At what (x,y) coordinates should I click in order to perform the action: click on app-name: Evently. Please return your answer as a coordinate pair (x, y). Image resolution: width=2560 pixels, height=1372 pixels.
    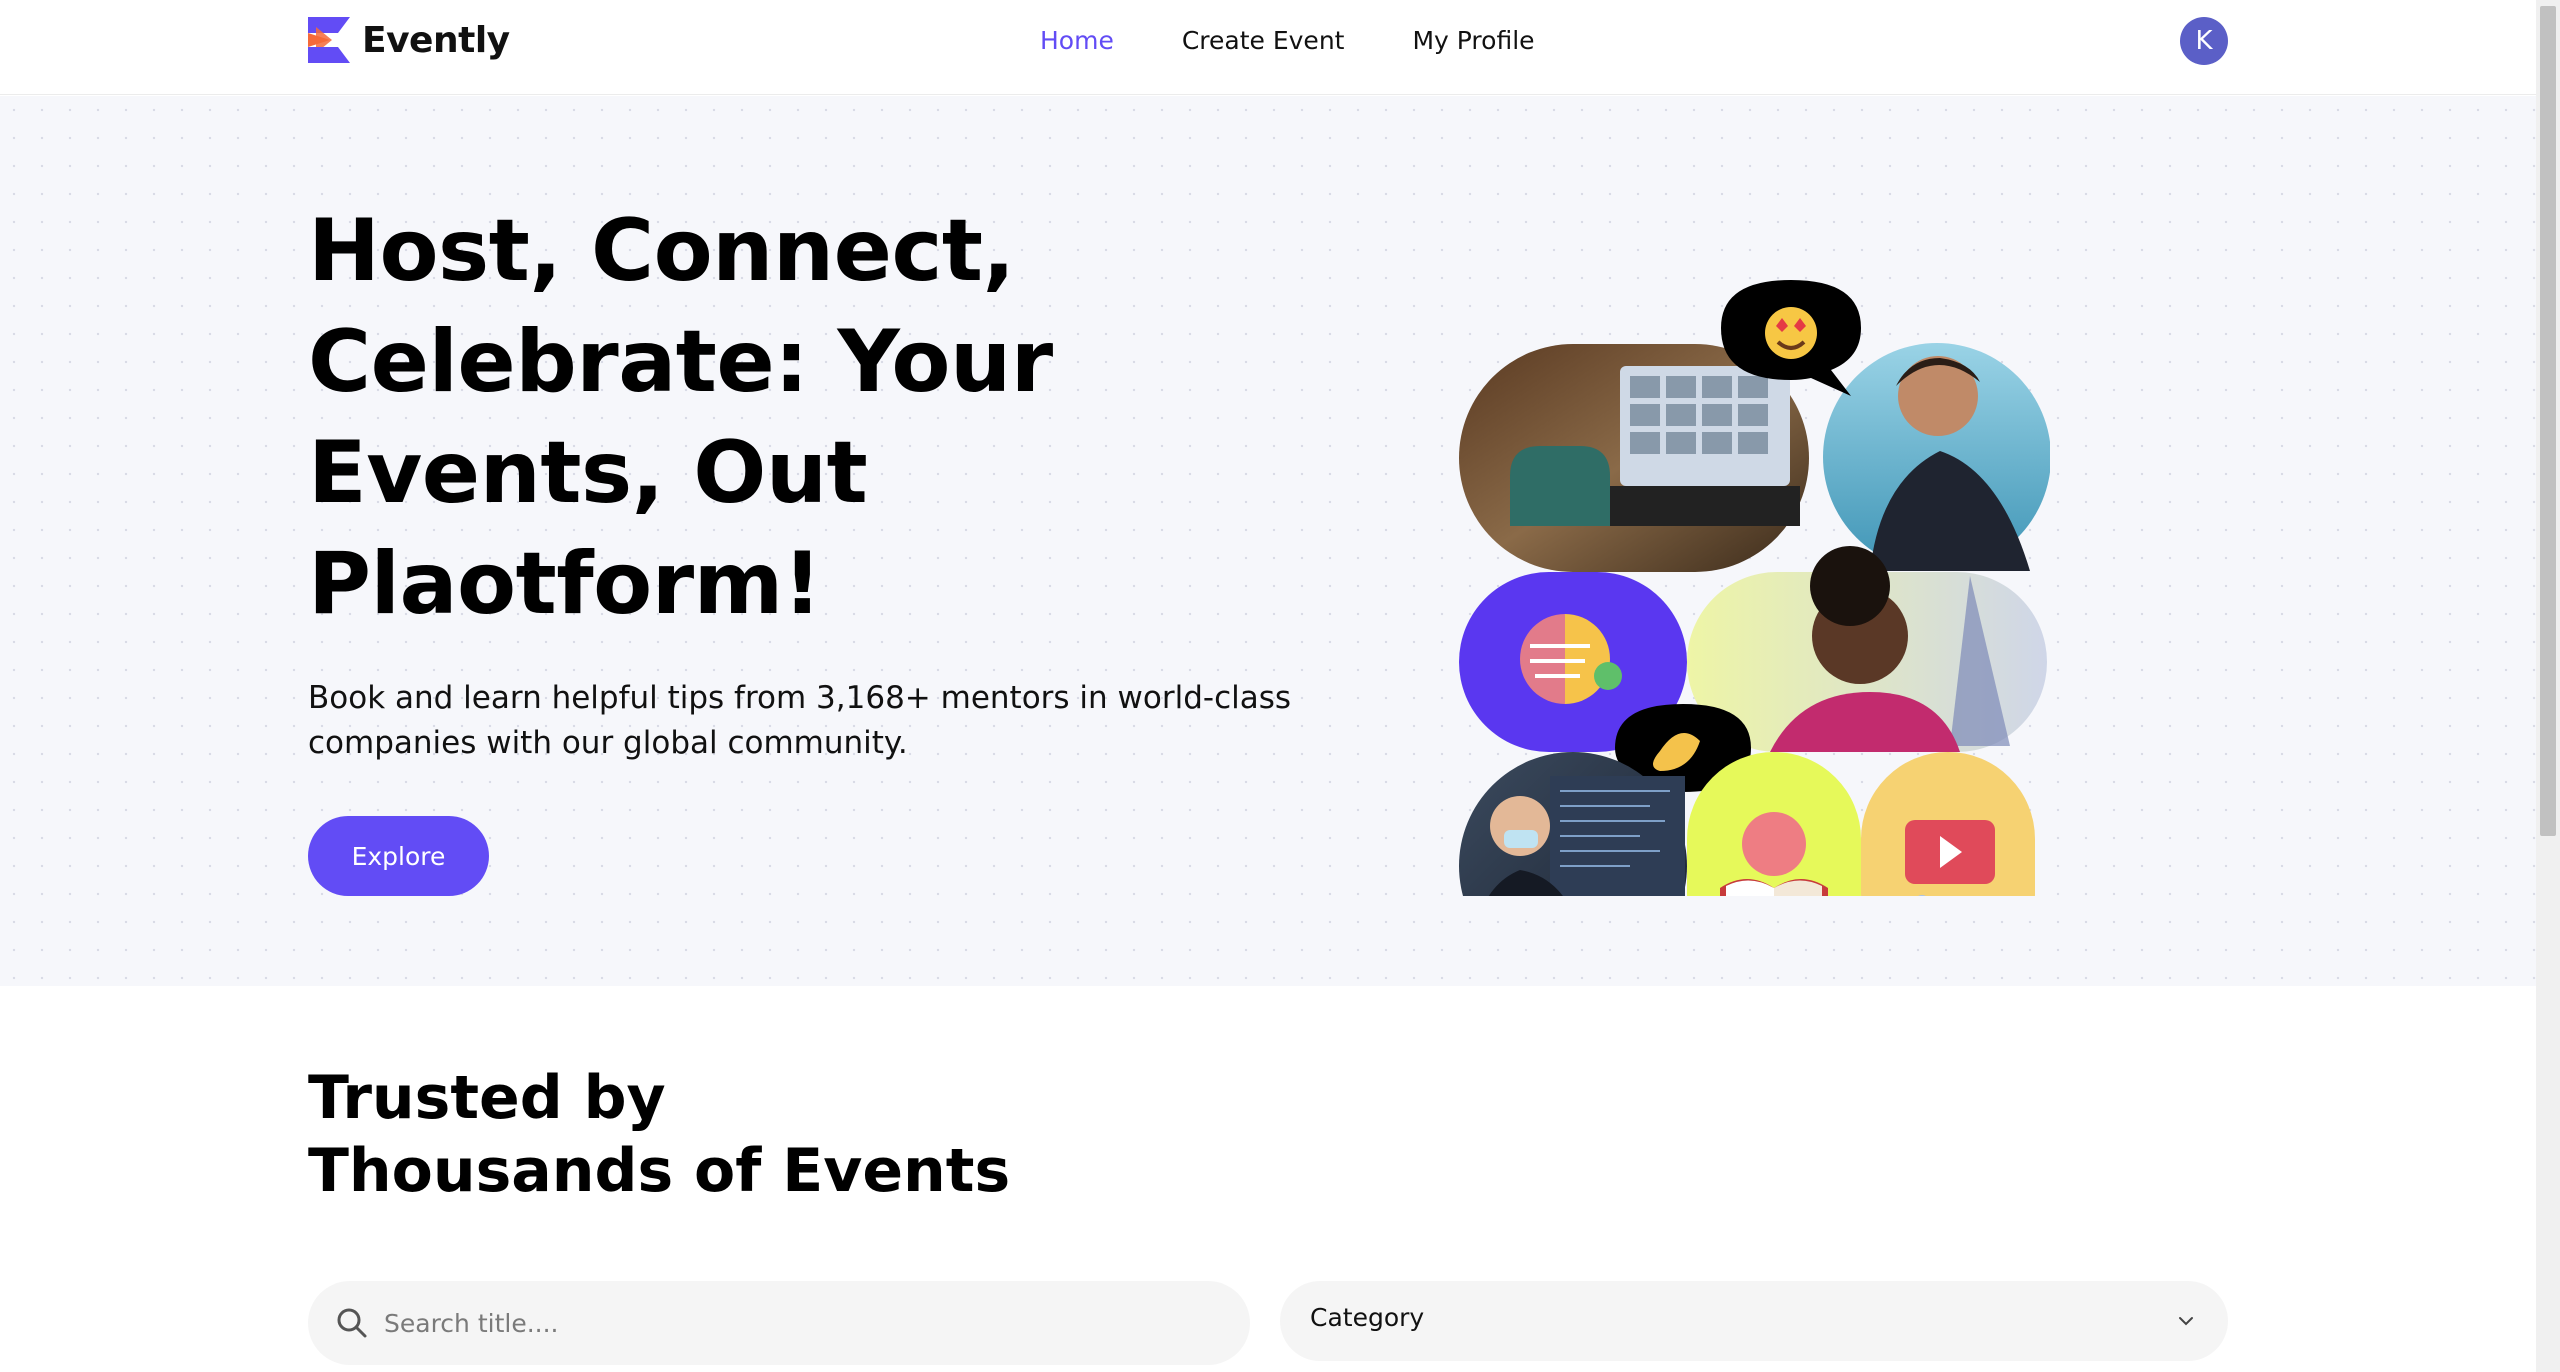
    Looking at the image, I should click on (436, 40).